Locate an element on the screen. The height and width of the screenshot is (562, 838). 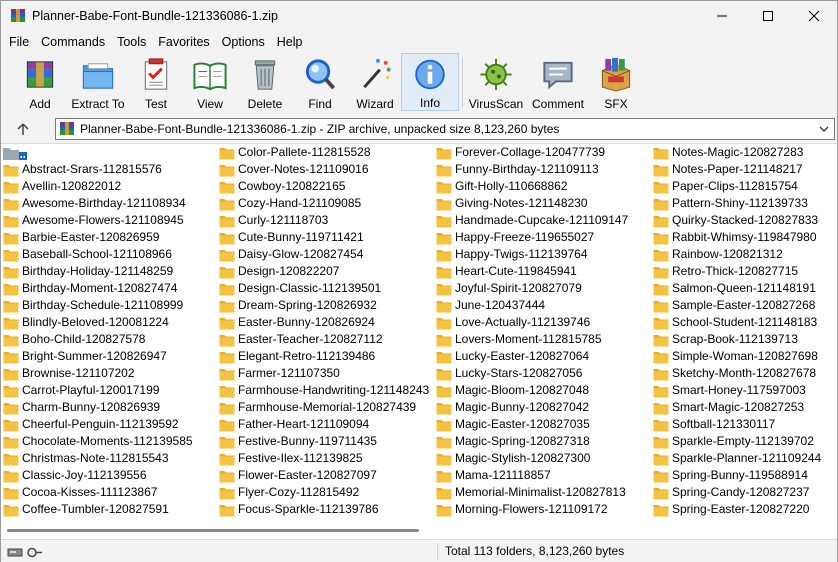
folder-row: Cheerful-Penguin-112139592 is located at coordinates (98, 424).